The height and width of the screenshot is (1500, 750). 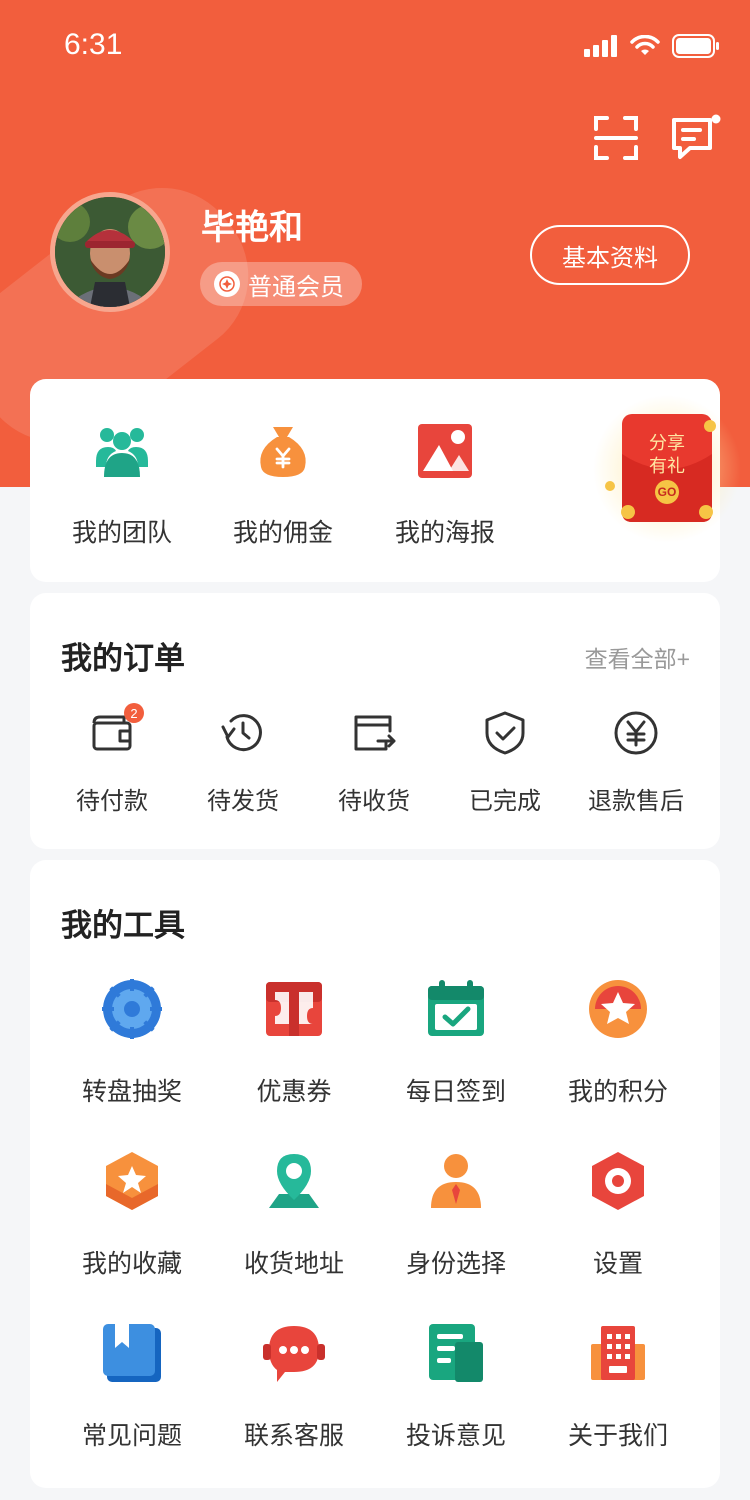 I want to click on order-pending-receipt: 待收货, so click(x=374, y=762).